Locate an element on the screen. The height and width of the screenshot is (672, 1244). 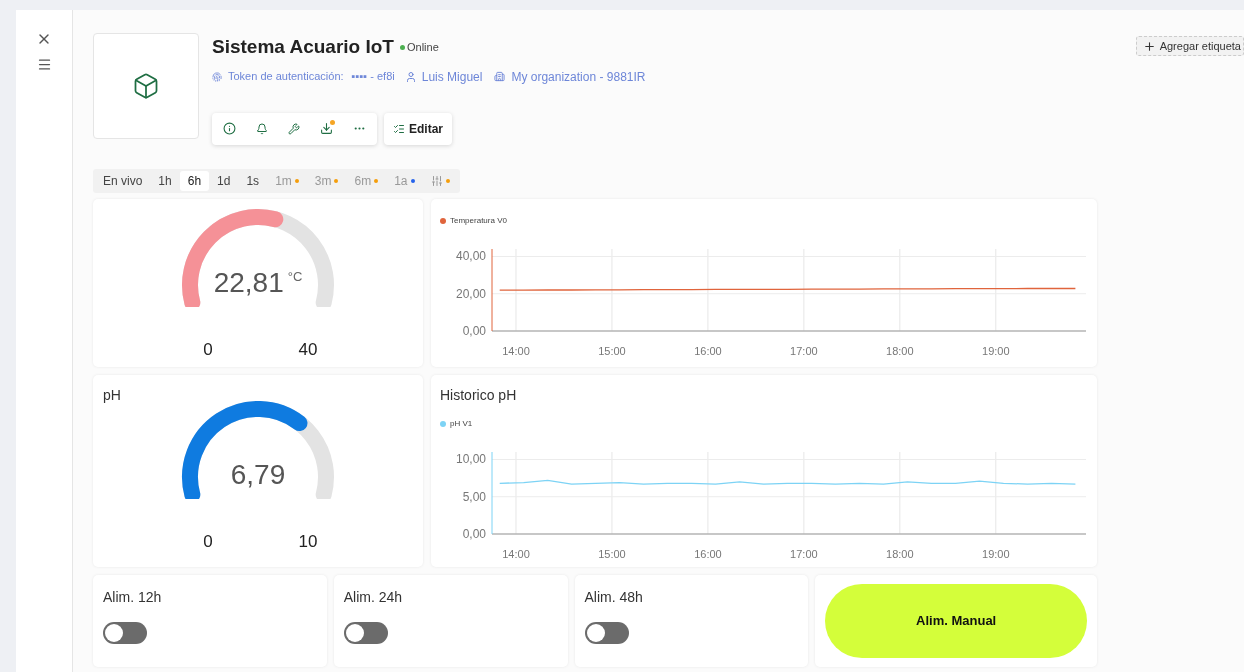
status-text: Online is located at coordinates (422, 47).